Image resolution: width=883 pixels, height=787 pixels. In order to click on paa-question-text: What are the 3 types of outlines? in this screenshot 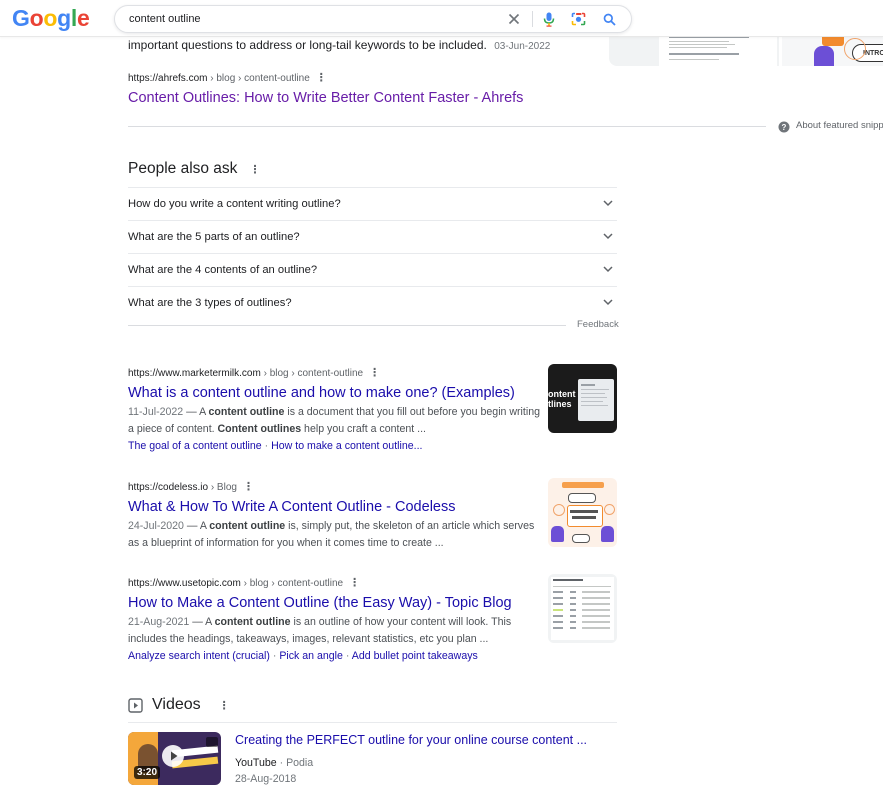, I will do `click(210, 303)`.